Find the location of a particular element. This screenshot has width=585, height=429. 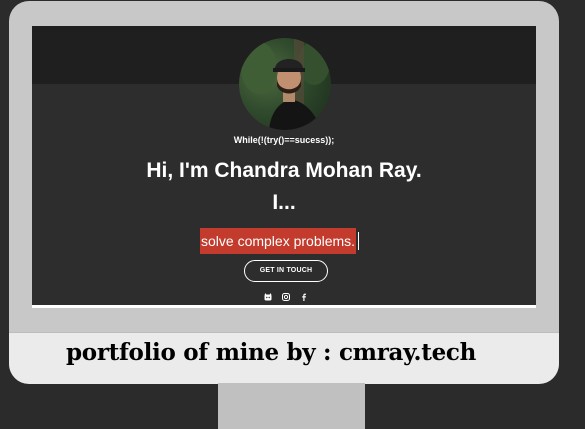

screen-bottom-edge is located at coordinates (284, 306).